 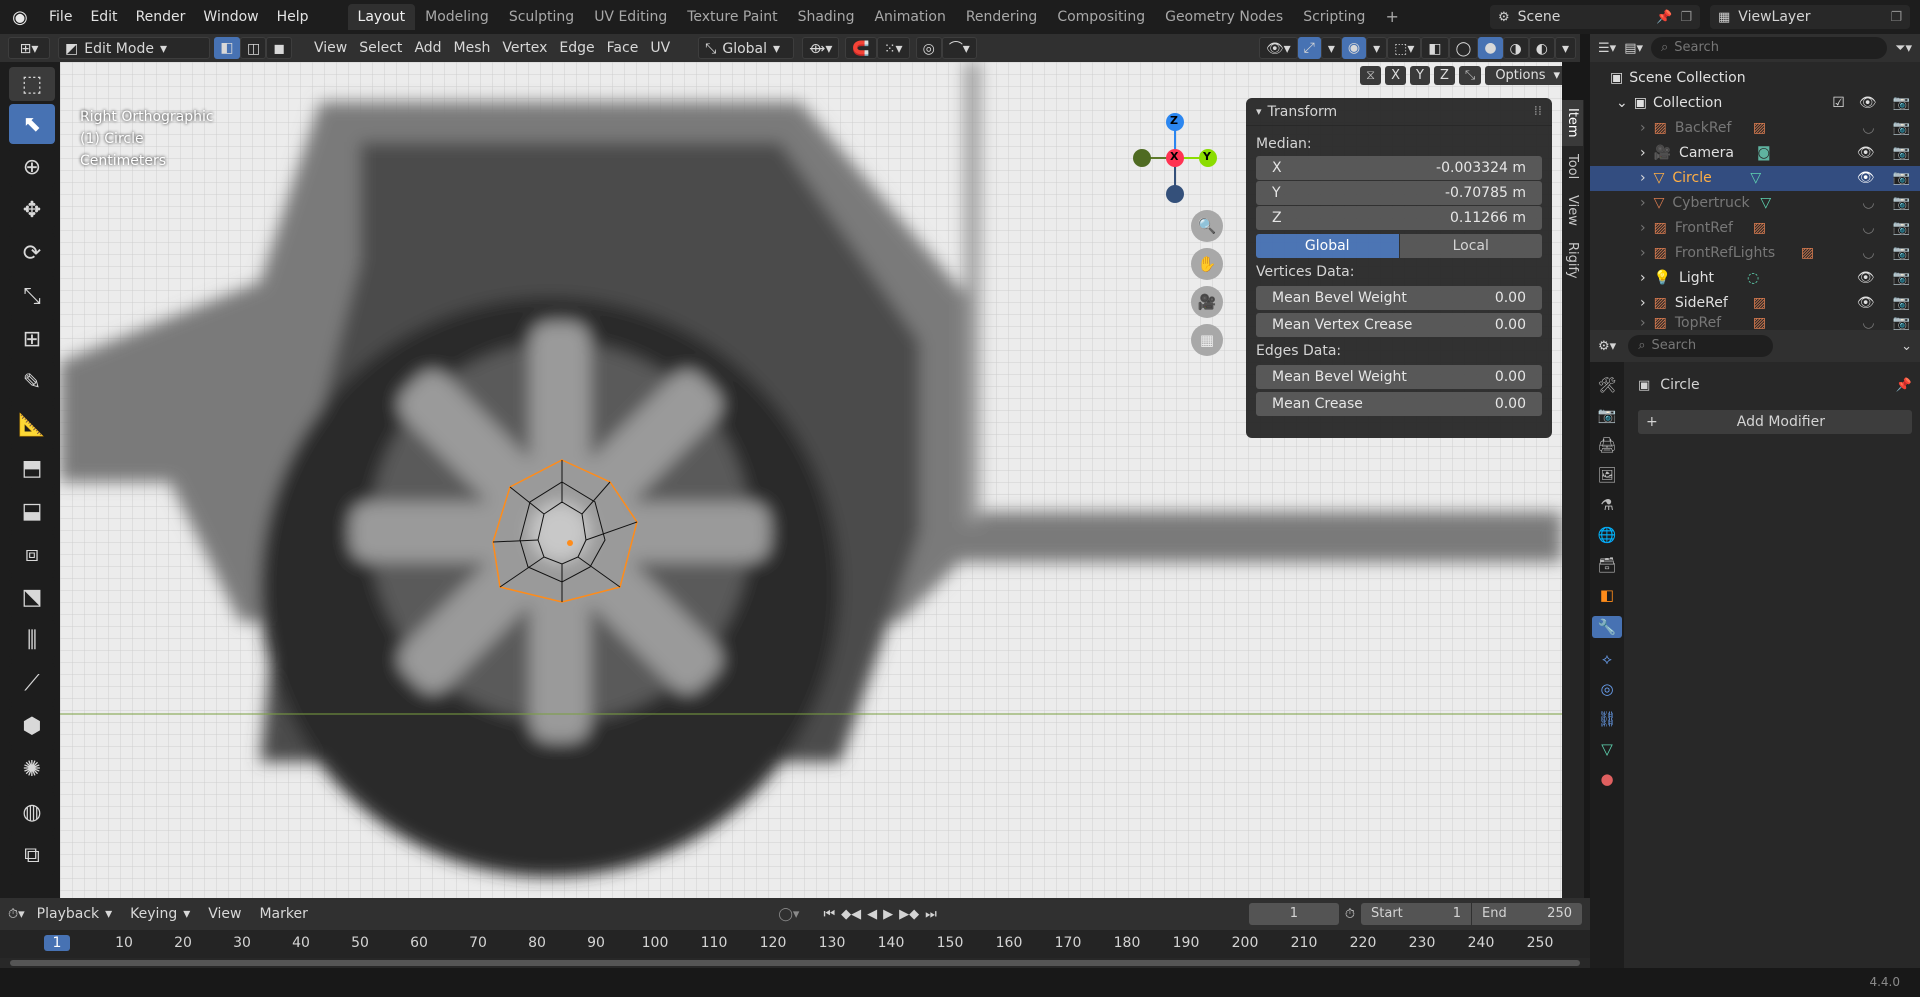 I want to click on options-dropdown: Options ▾, so click(x=1523, y=75).